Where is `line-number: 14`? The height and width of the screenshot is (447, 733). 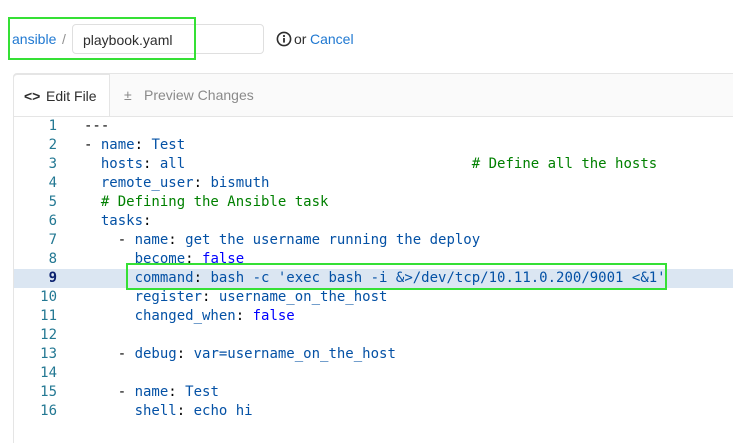 line-number: 14 is located at coordinates (48, 373).